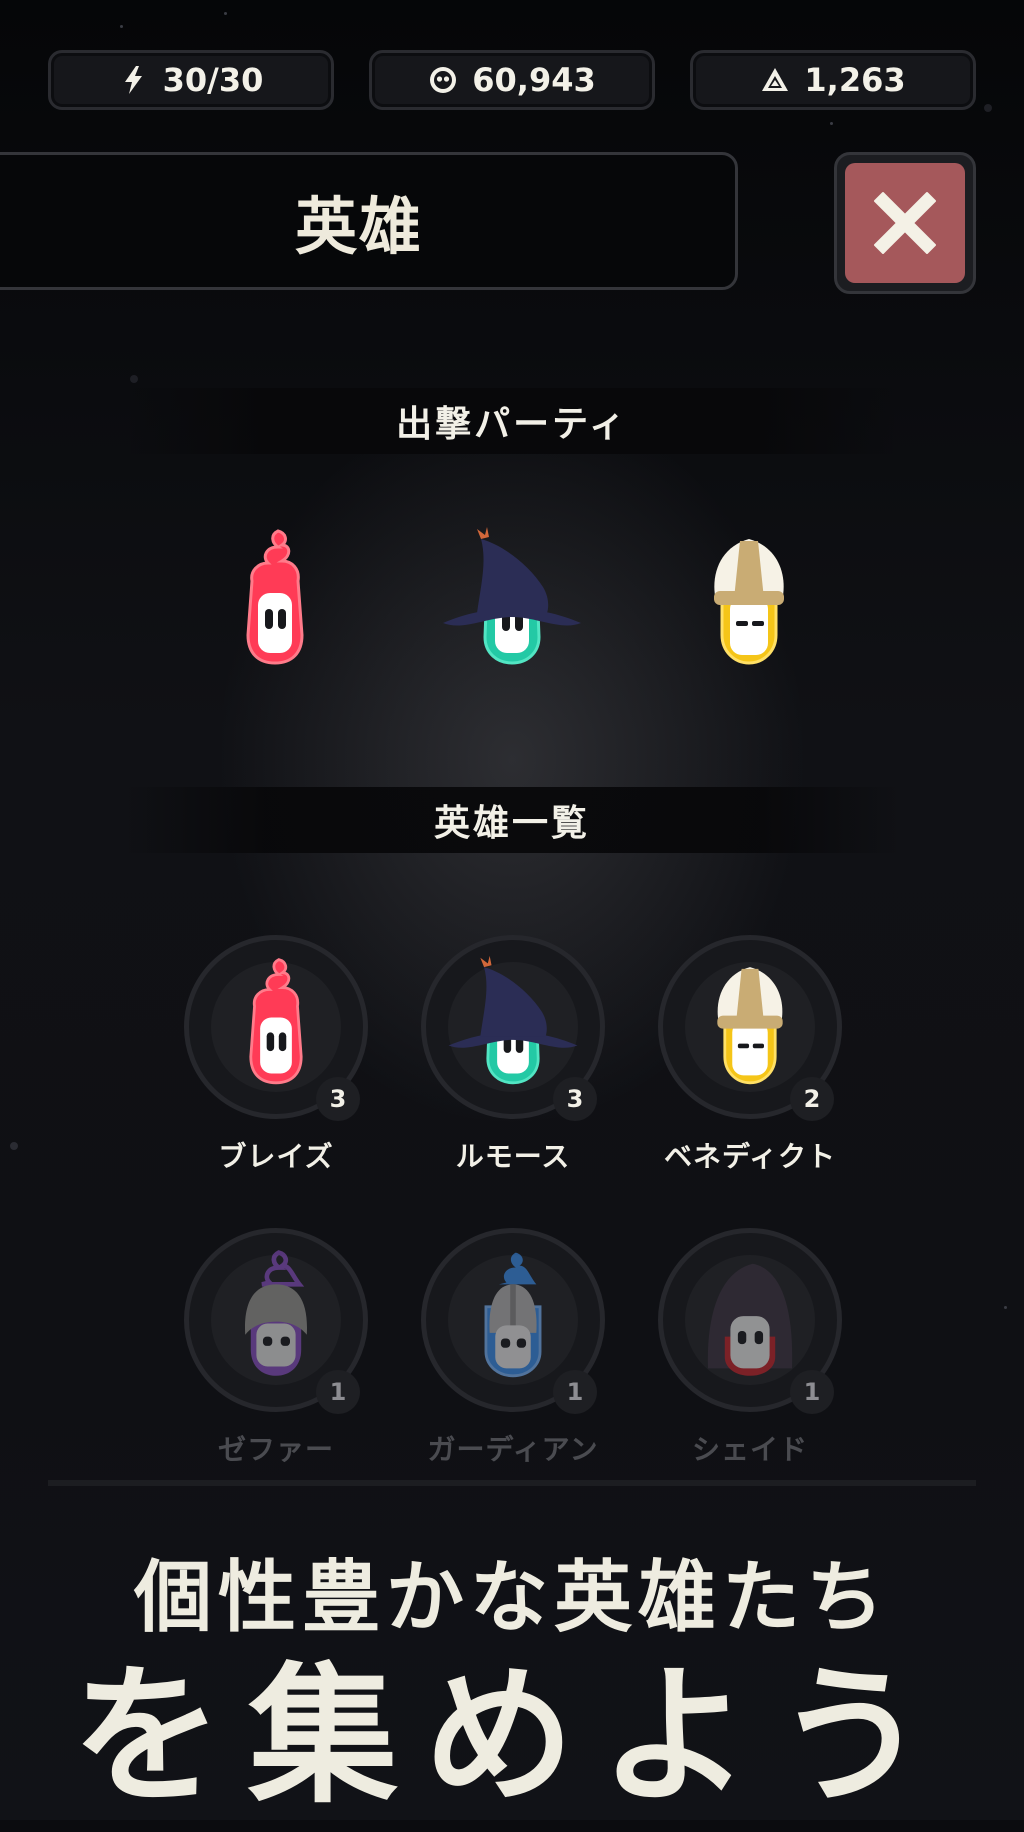 This screenshot has height=1832, width=1024. What do you see at coordinates (276, 1313) in the screenshot?
I see `zephyr-hero-icon` at bounding box center [276, 1313].